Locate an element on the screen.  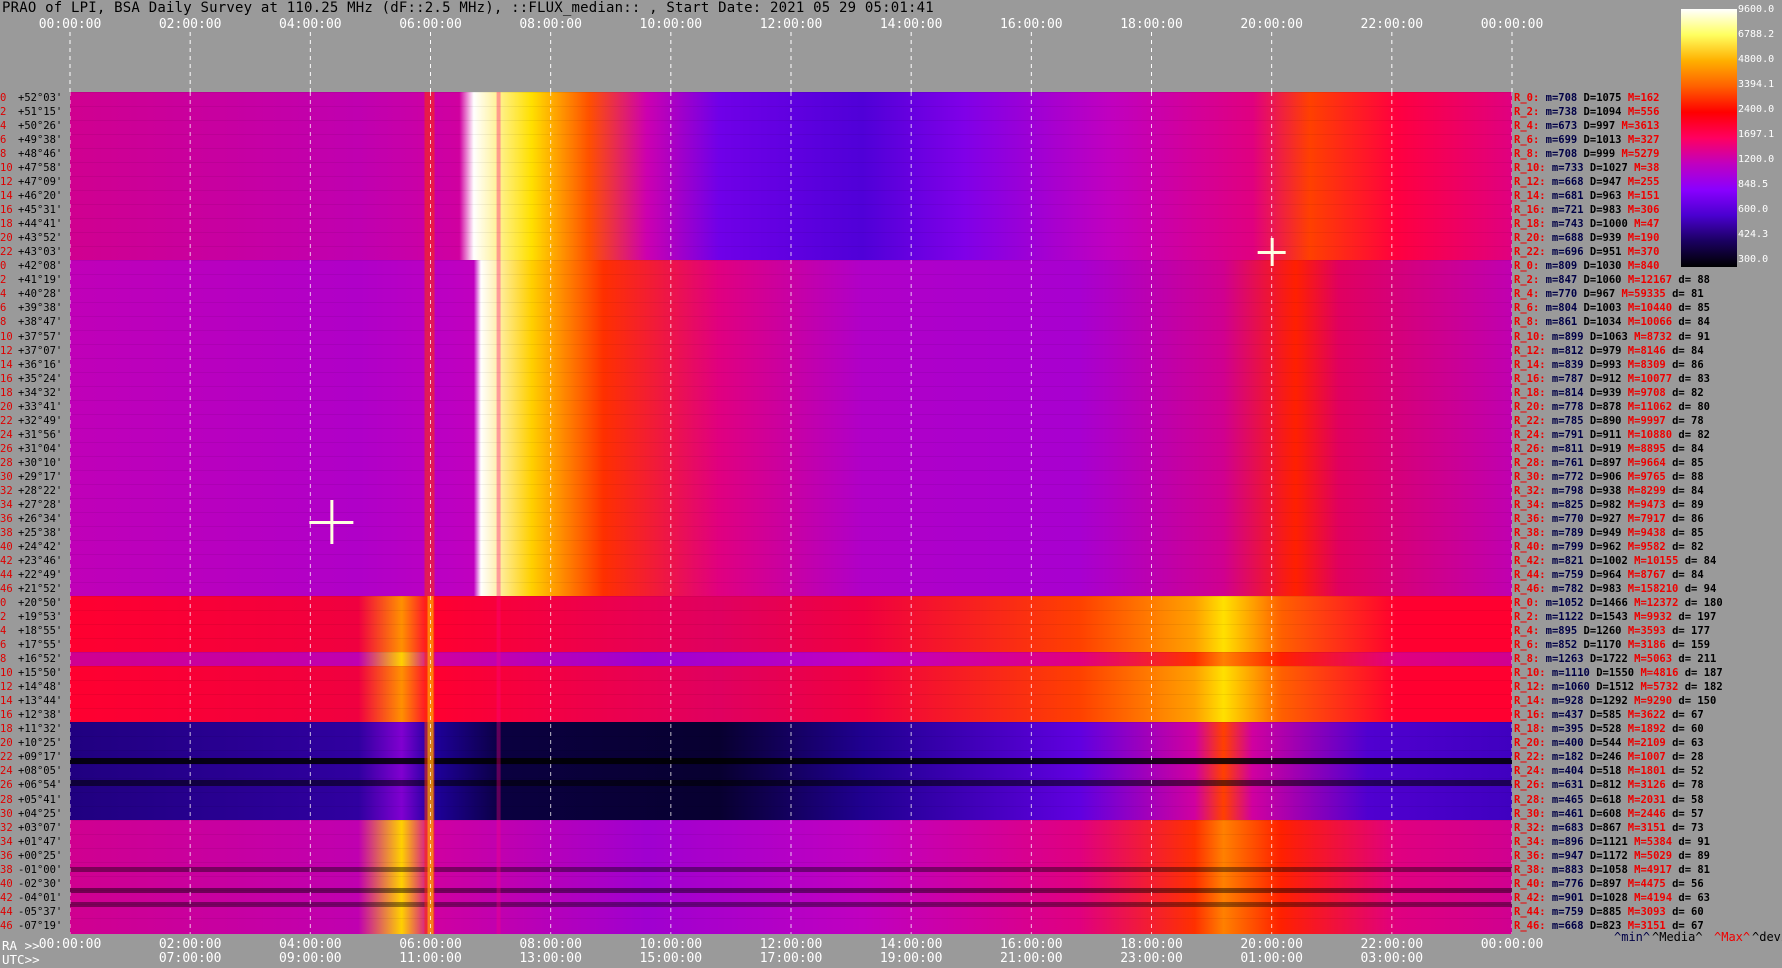
stat-min: m=759 is located at coordinates (1564, 911).